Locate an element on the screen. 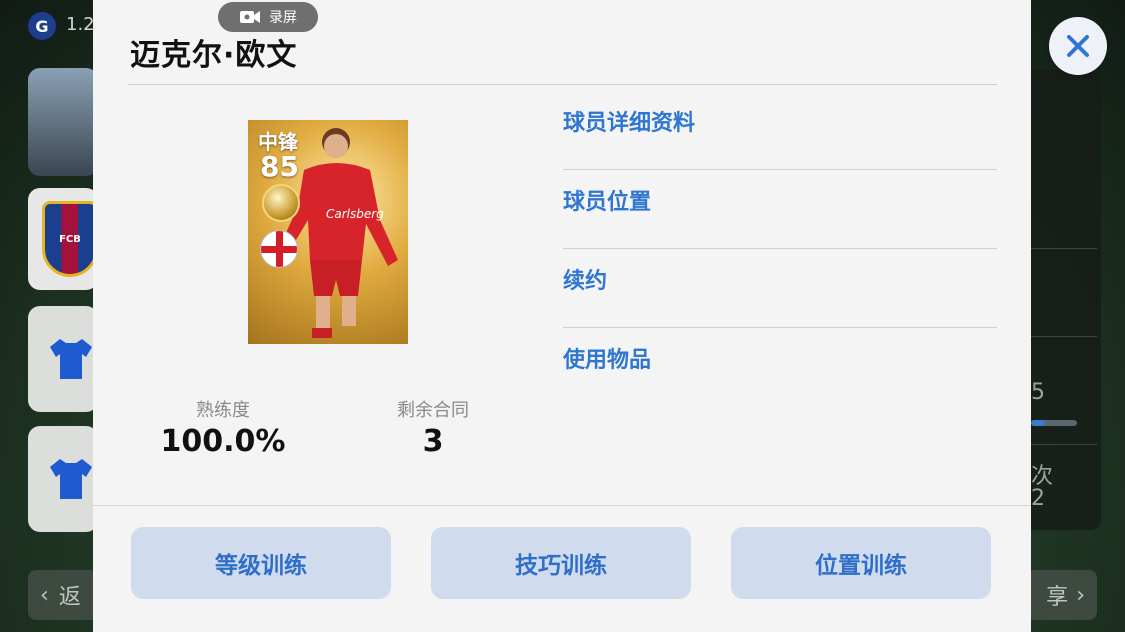  back-label: 返 is located at coordinates (69, 597).